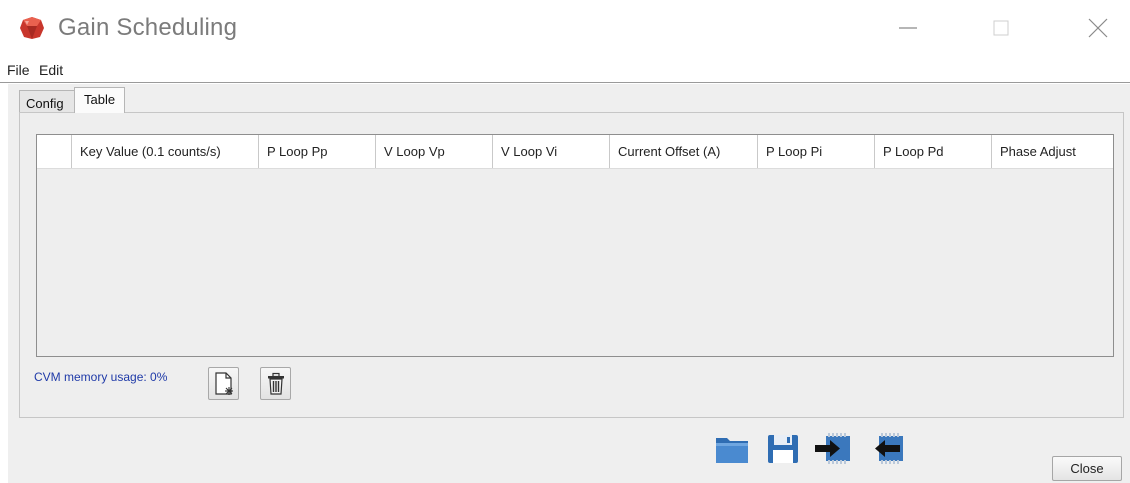 The image size is (1130, 483). I want to click on maximize-button, so click(1001, 28).